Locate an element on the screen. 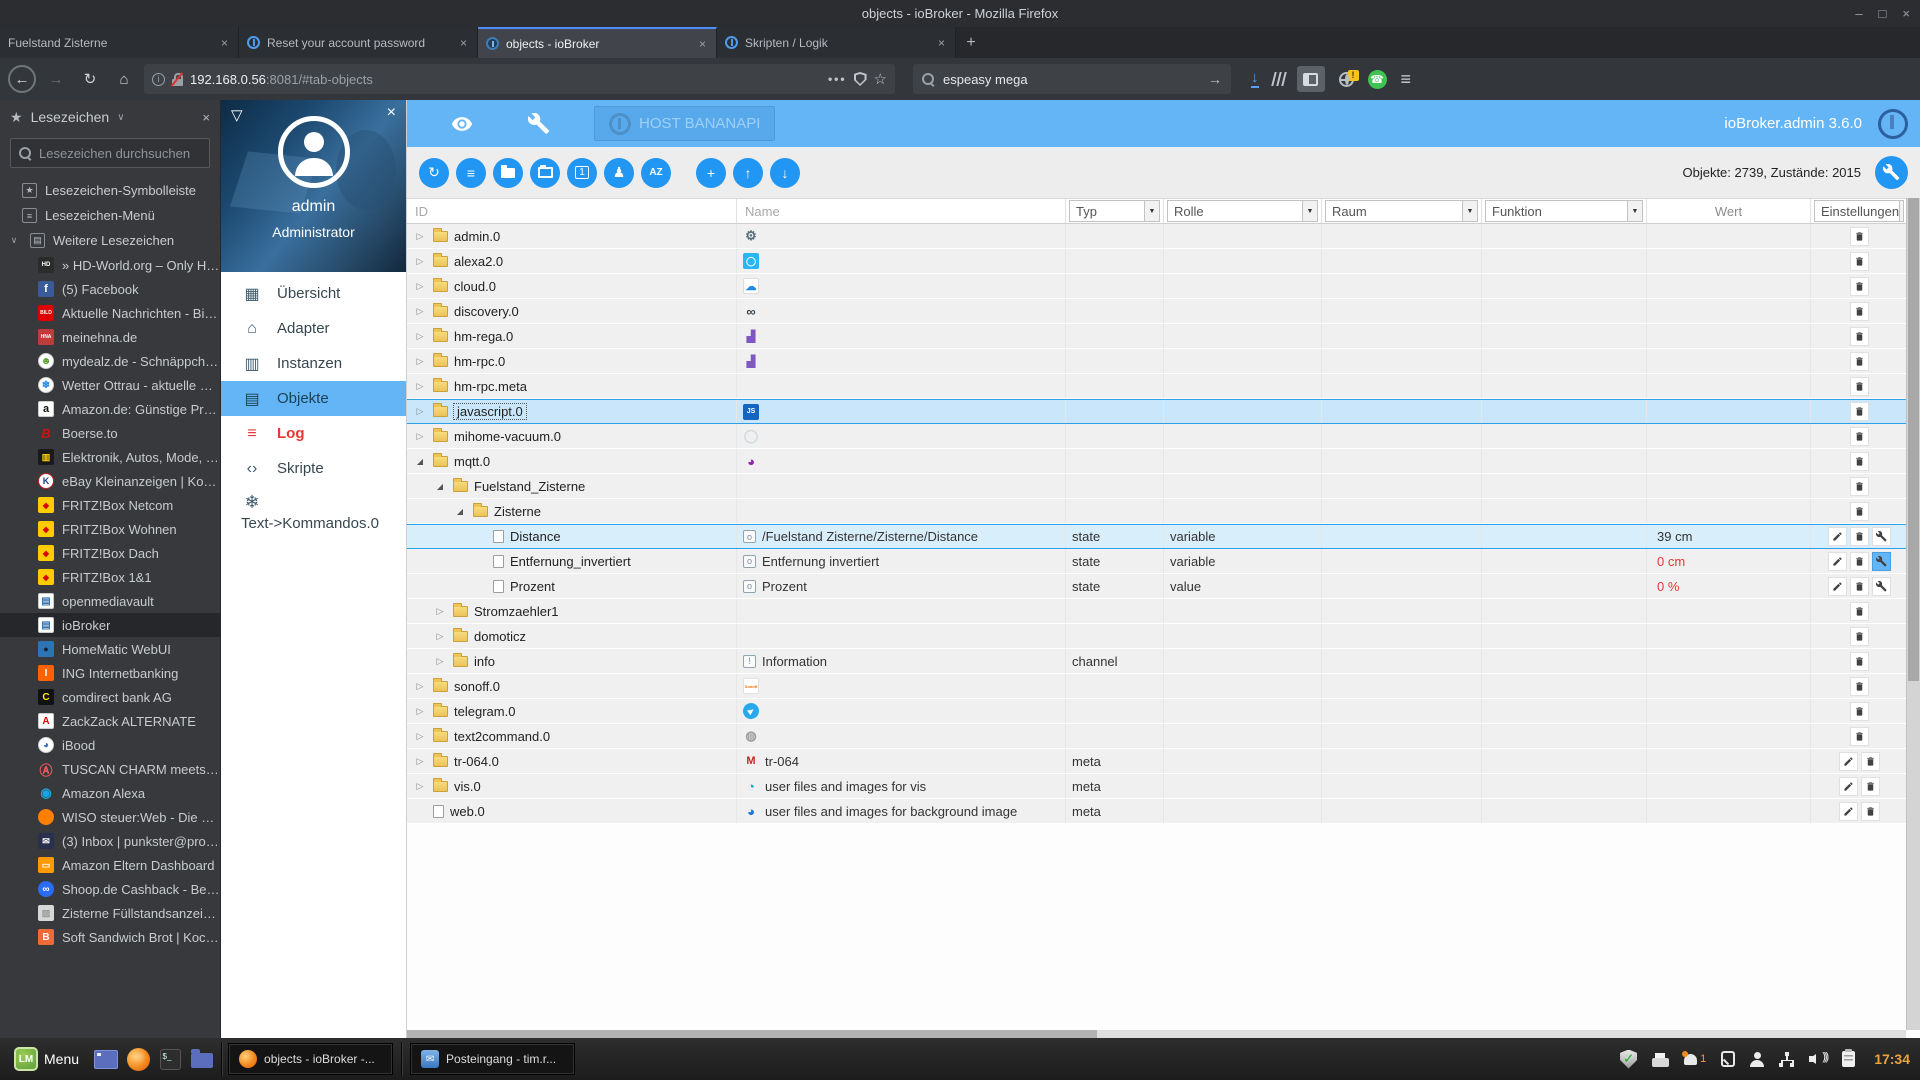 The height and width of the screenshot is (1080, 1920). name-cell: ▶ is located at coordinates (901, 711).